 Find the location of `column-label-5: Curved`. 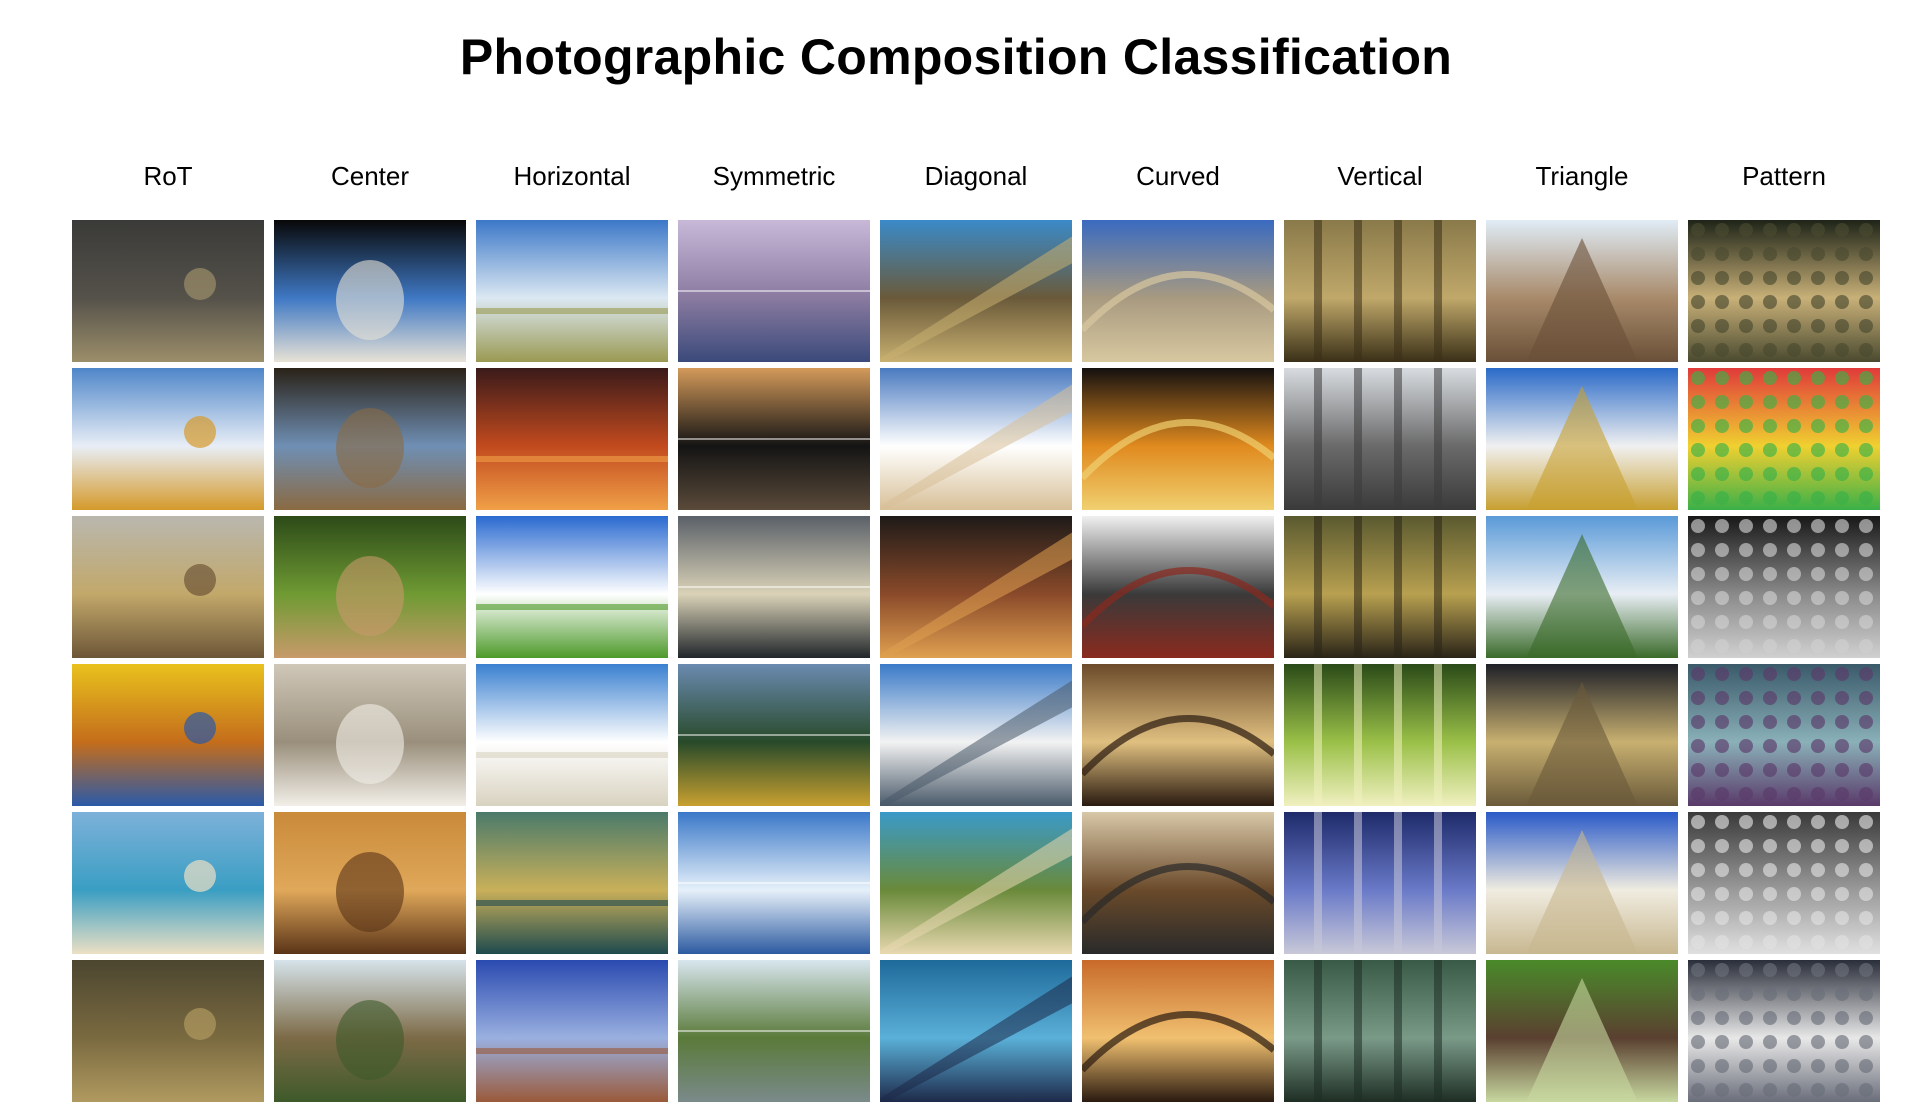

column-label-5: Curved is located at coordinates (1178, 176).